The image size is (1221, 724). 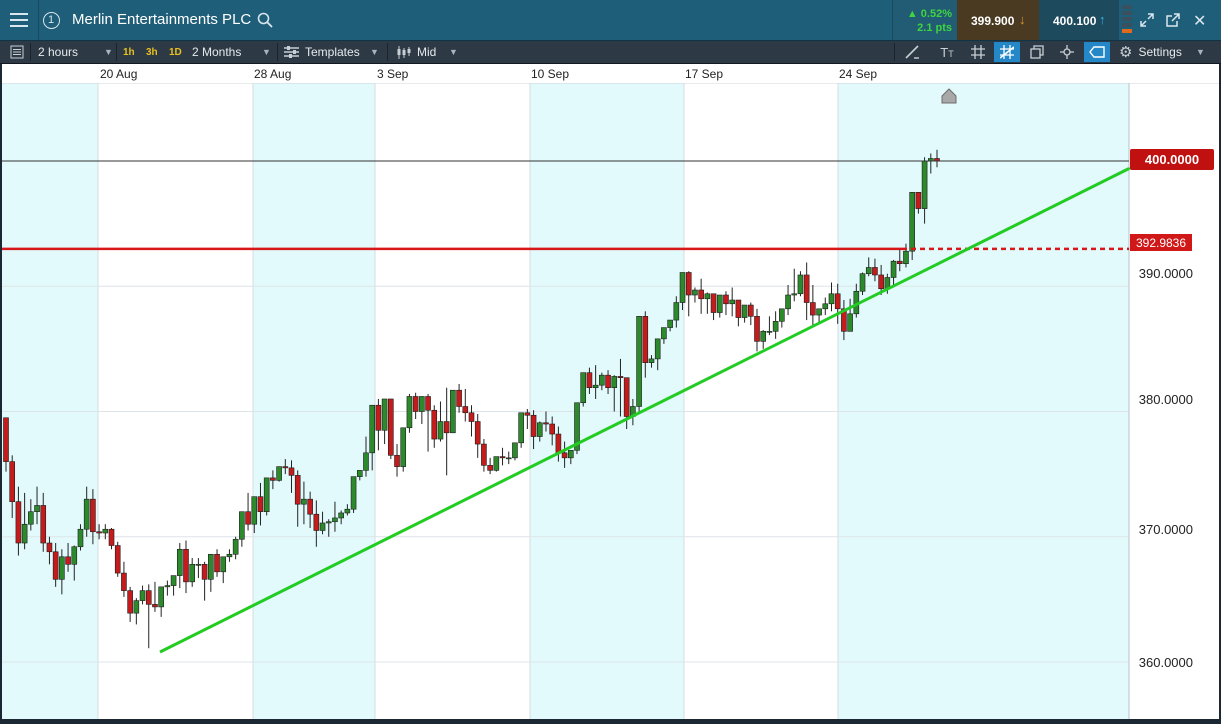 What do you see at coordinates (1127, 20) in the screenshot?
I see `market-depth-icon` at bounding box center [1127, 20].